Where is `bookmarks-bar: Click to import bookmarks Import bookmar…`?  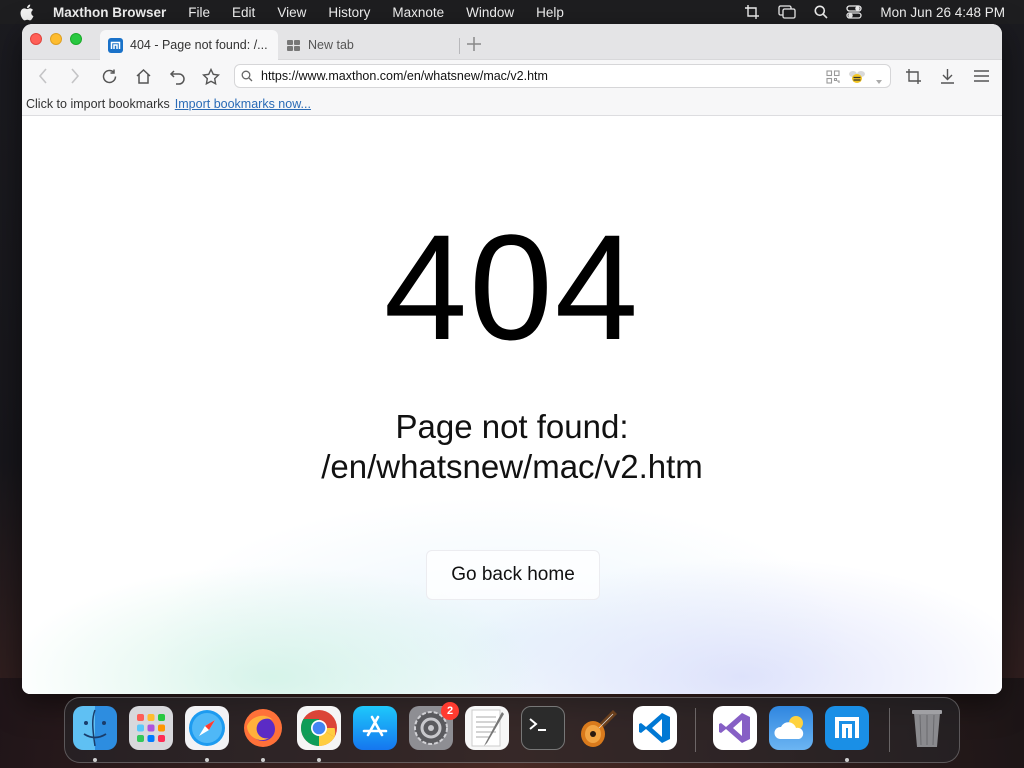
bookmarks-bar: Click to import bookmarks Import bookmar… is located at coordinates (512, 104).